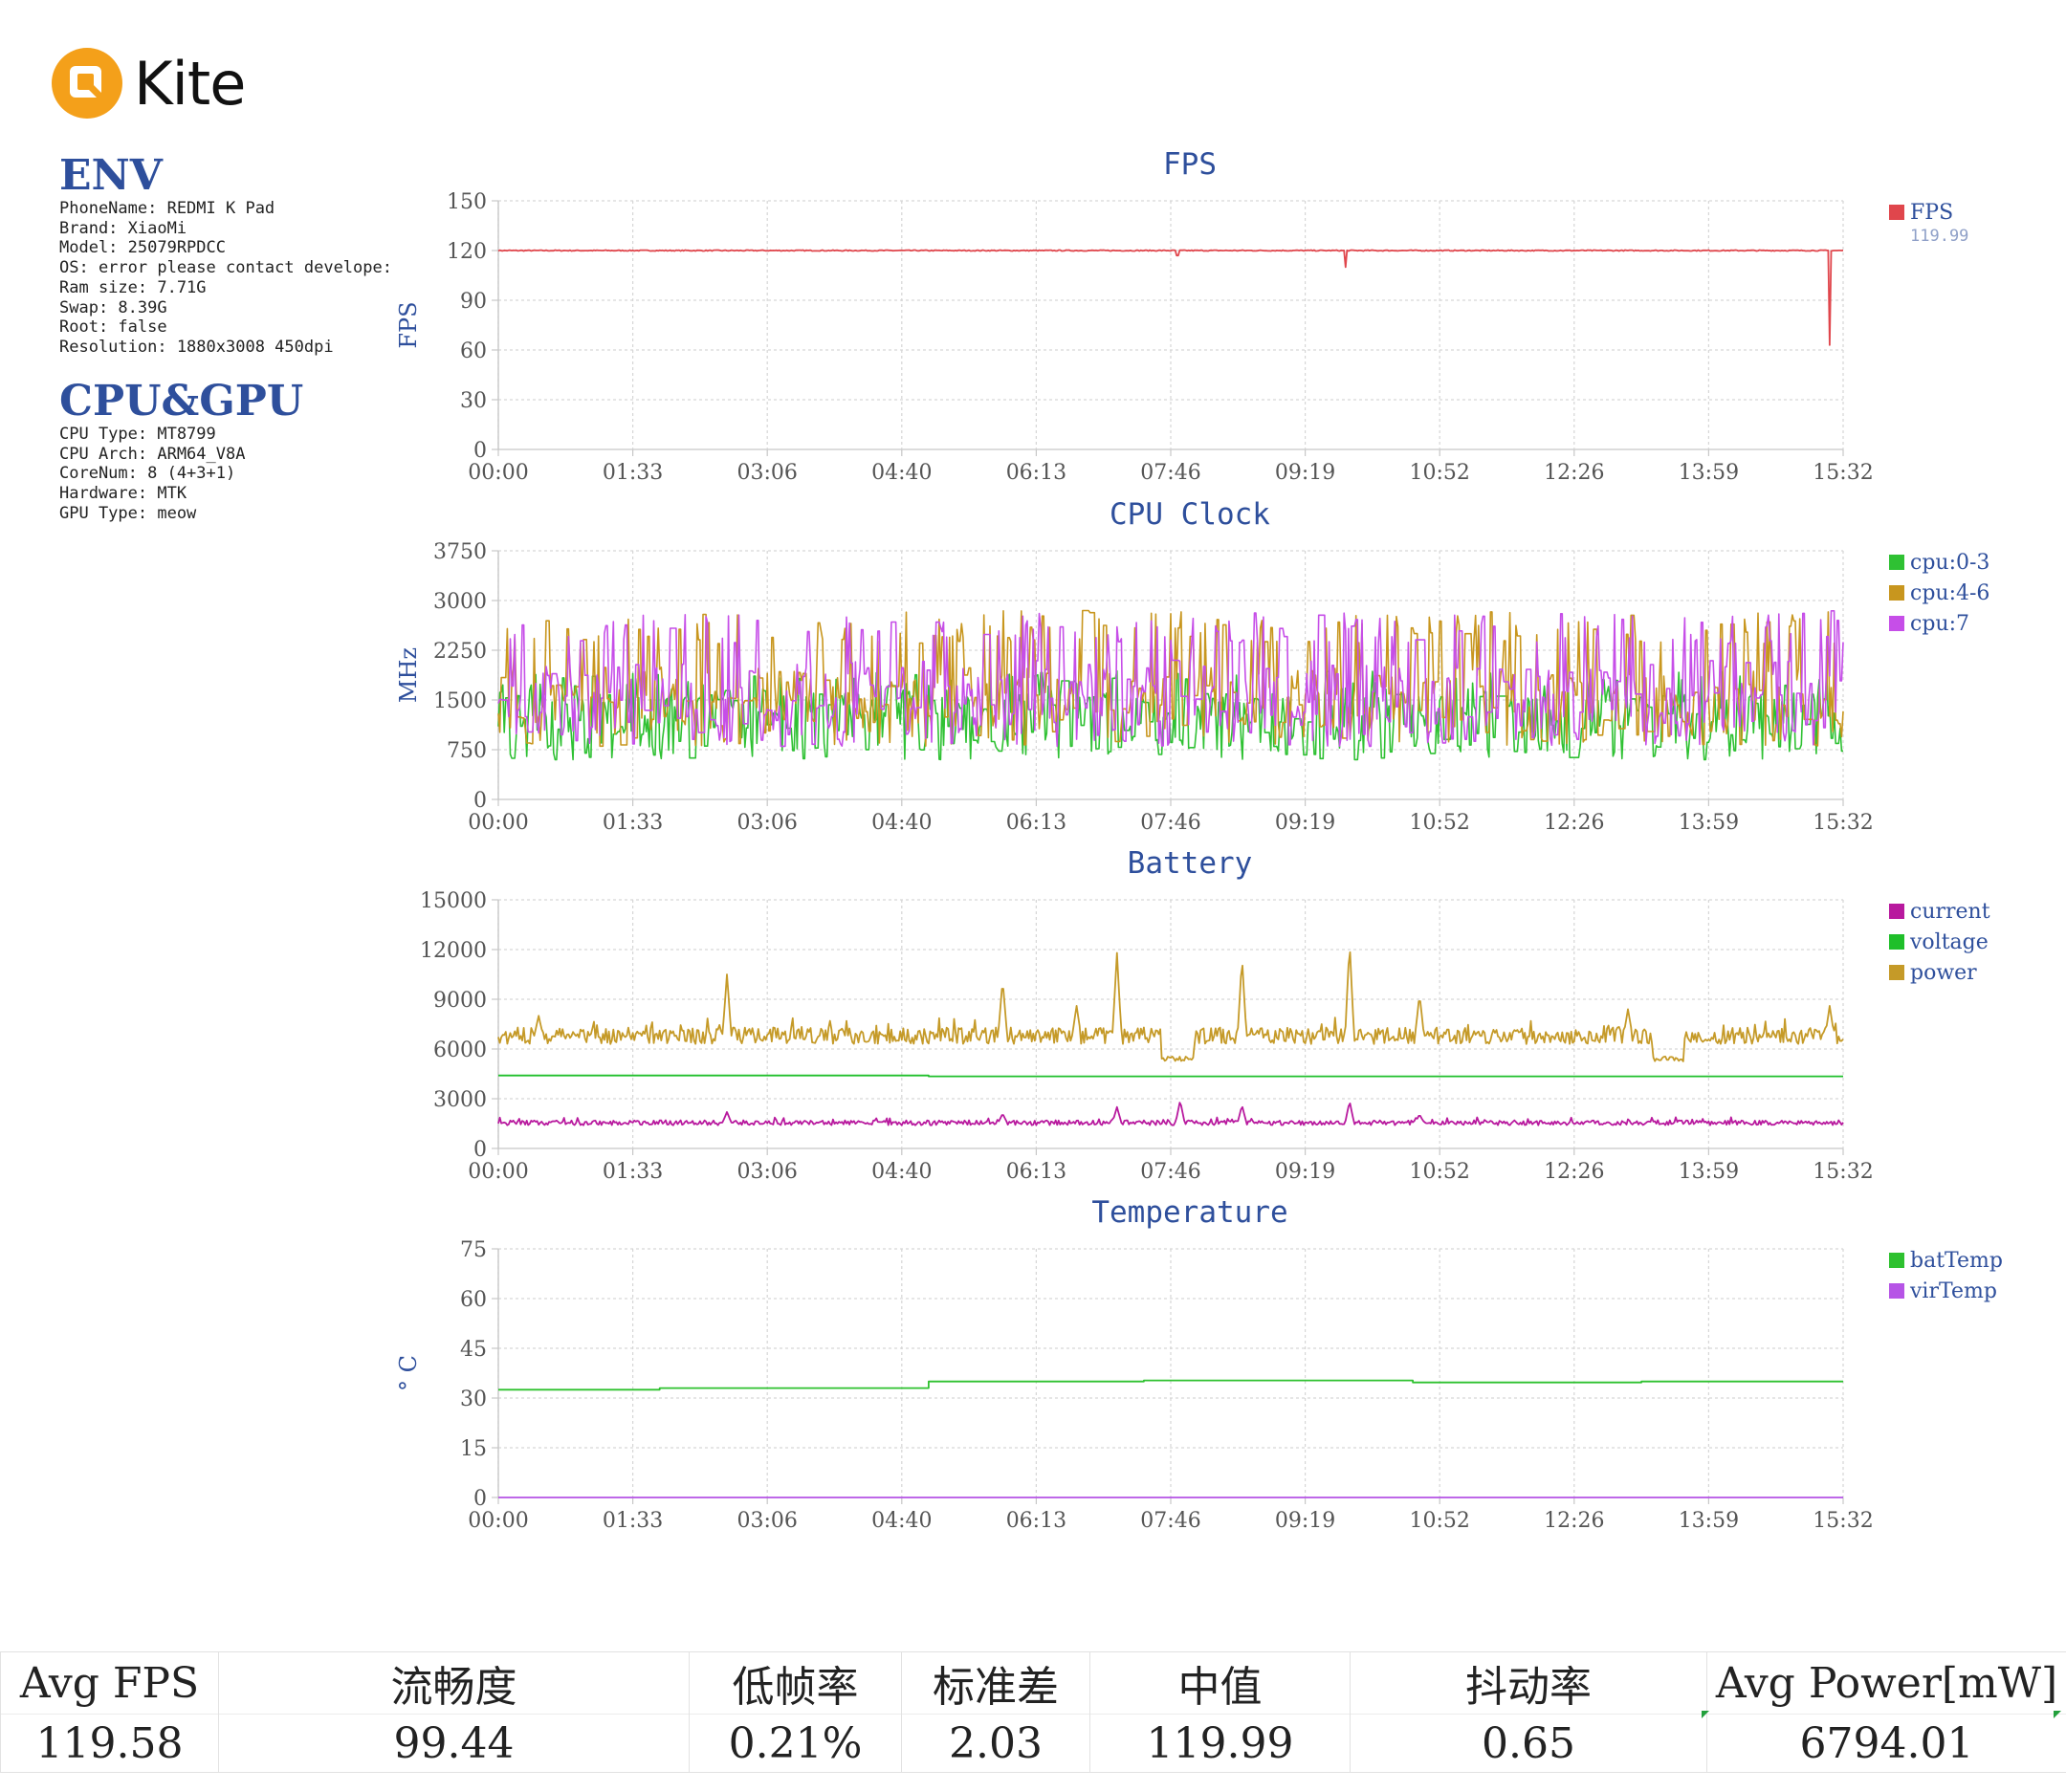 The height and width of the screenshot is (1792, 2066). I want to click on y-axis-label: ° C, so click(408, 1373).